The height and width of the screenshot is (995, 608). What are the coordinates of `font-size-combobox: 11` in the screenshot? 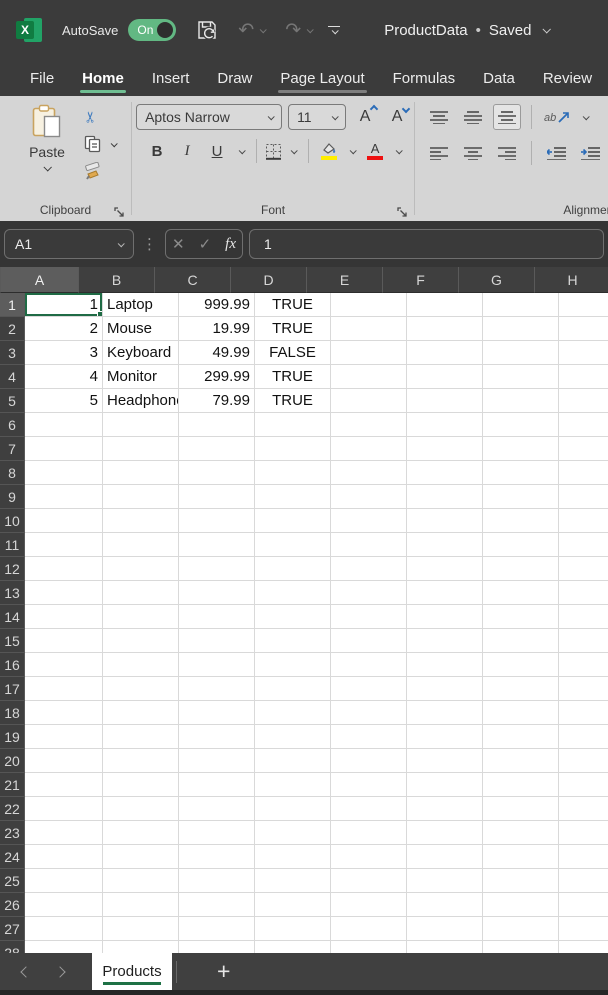 It's located at (317, 117).